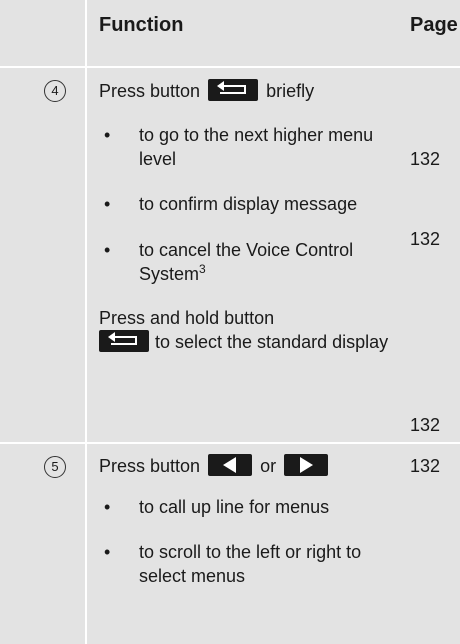 This screenshot has width=460, height=644. I want to click on list-item: to cancel the Voice Control System3, so click(247, 262).